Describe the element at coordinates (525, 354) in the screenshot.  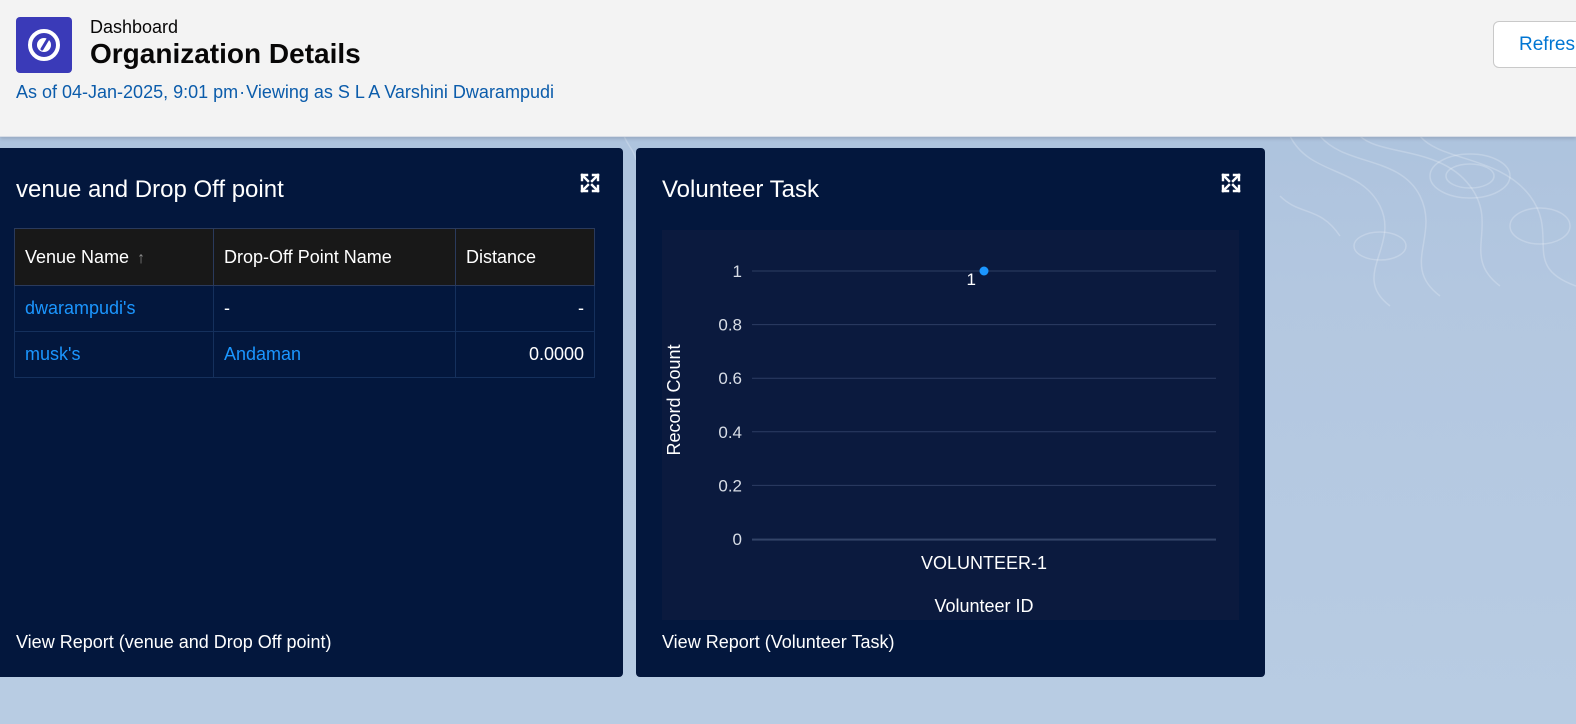
I see `distance-cell: 0.0000` at that location.